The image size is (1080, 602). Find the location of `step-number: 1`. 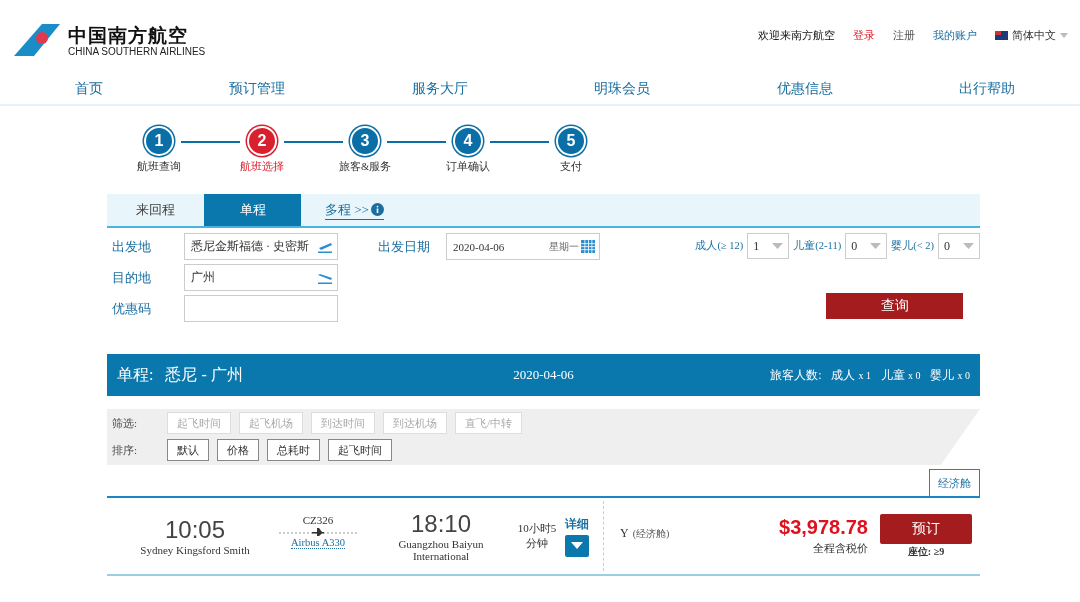

step-number: 1 is located at coordinates (159, 141).